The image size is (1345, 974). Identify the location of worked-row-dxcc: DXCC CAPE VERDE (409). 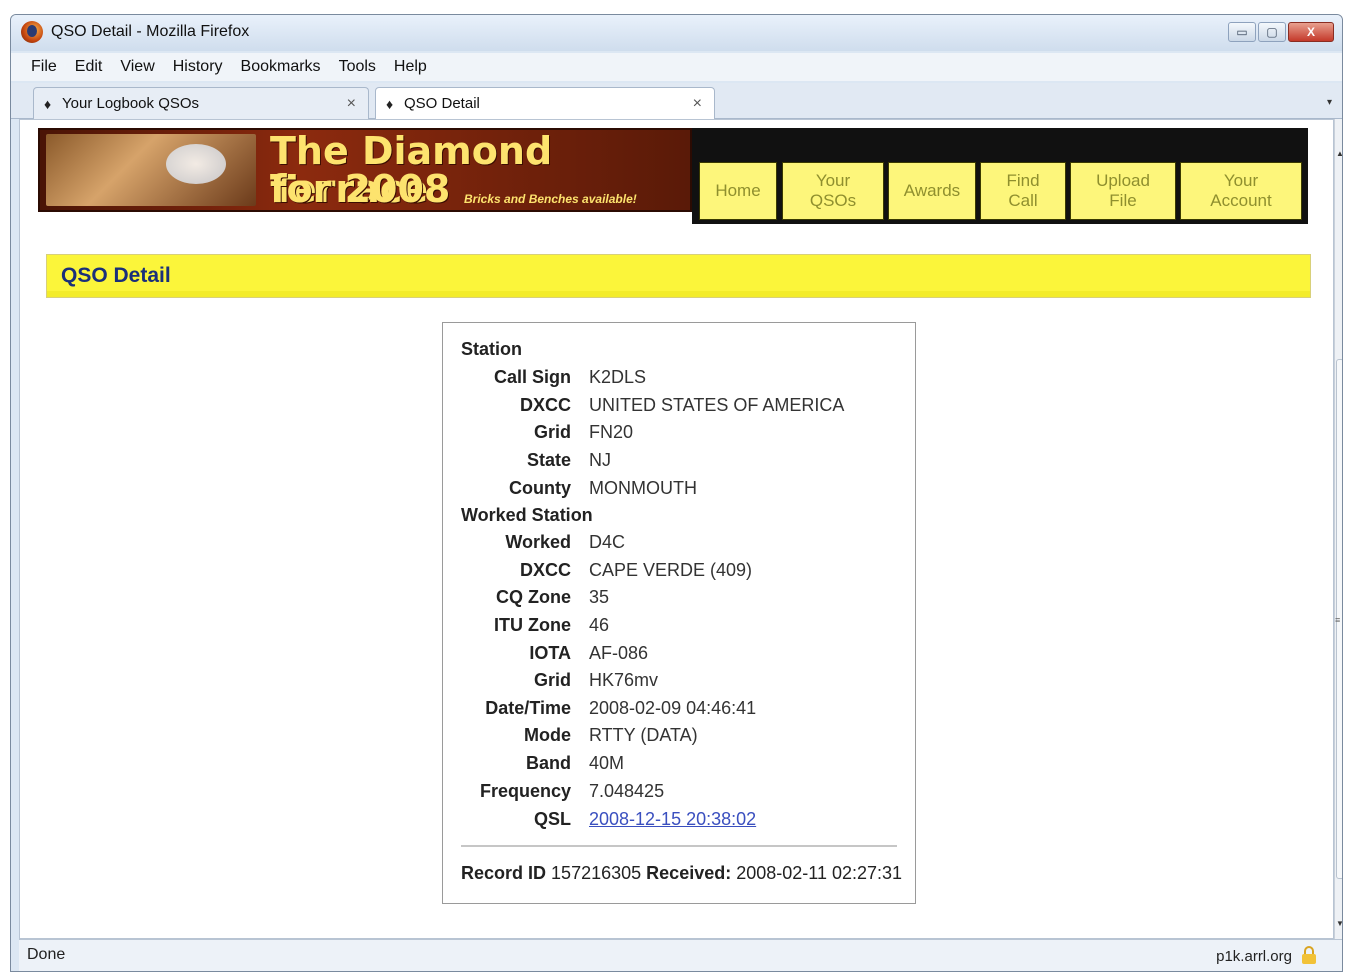
(680, 573).